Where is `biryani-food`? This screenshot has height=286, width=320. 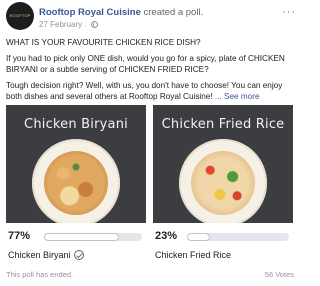 biryani-food is located at coordinates (76, 183).